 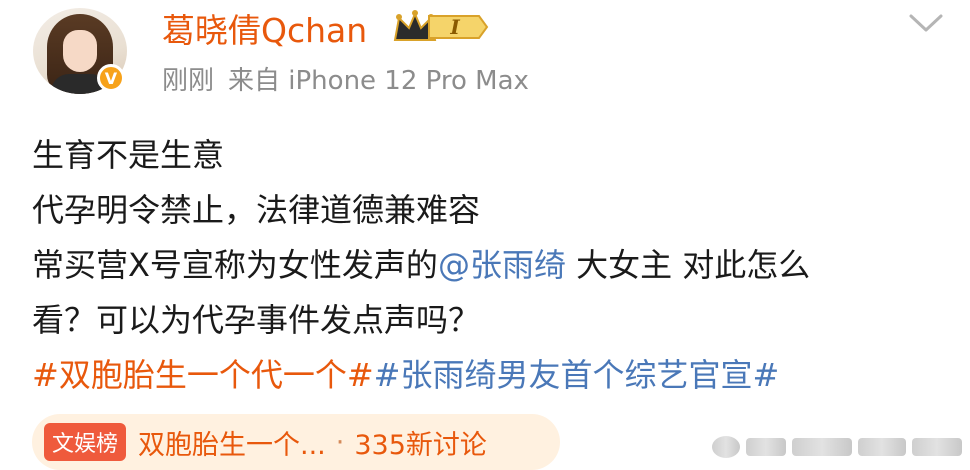 I want to click on topic-bar: 文娱榜 双胞胎生一个... · 335新讨论, so click(x=296, y=442).